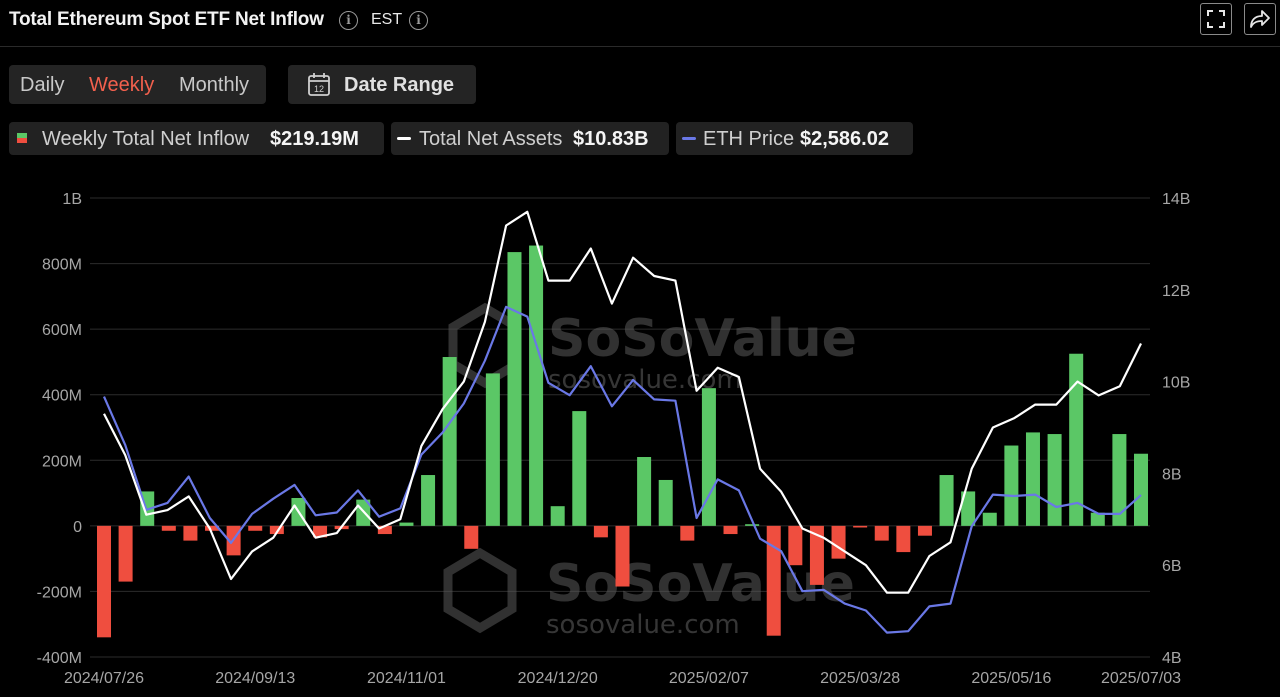 The height and width of the screenshot is (697, 1280). Describe the element at coordinates (214, 85) in the screenshot. I see `period-monthly: Monthly` at that location.